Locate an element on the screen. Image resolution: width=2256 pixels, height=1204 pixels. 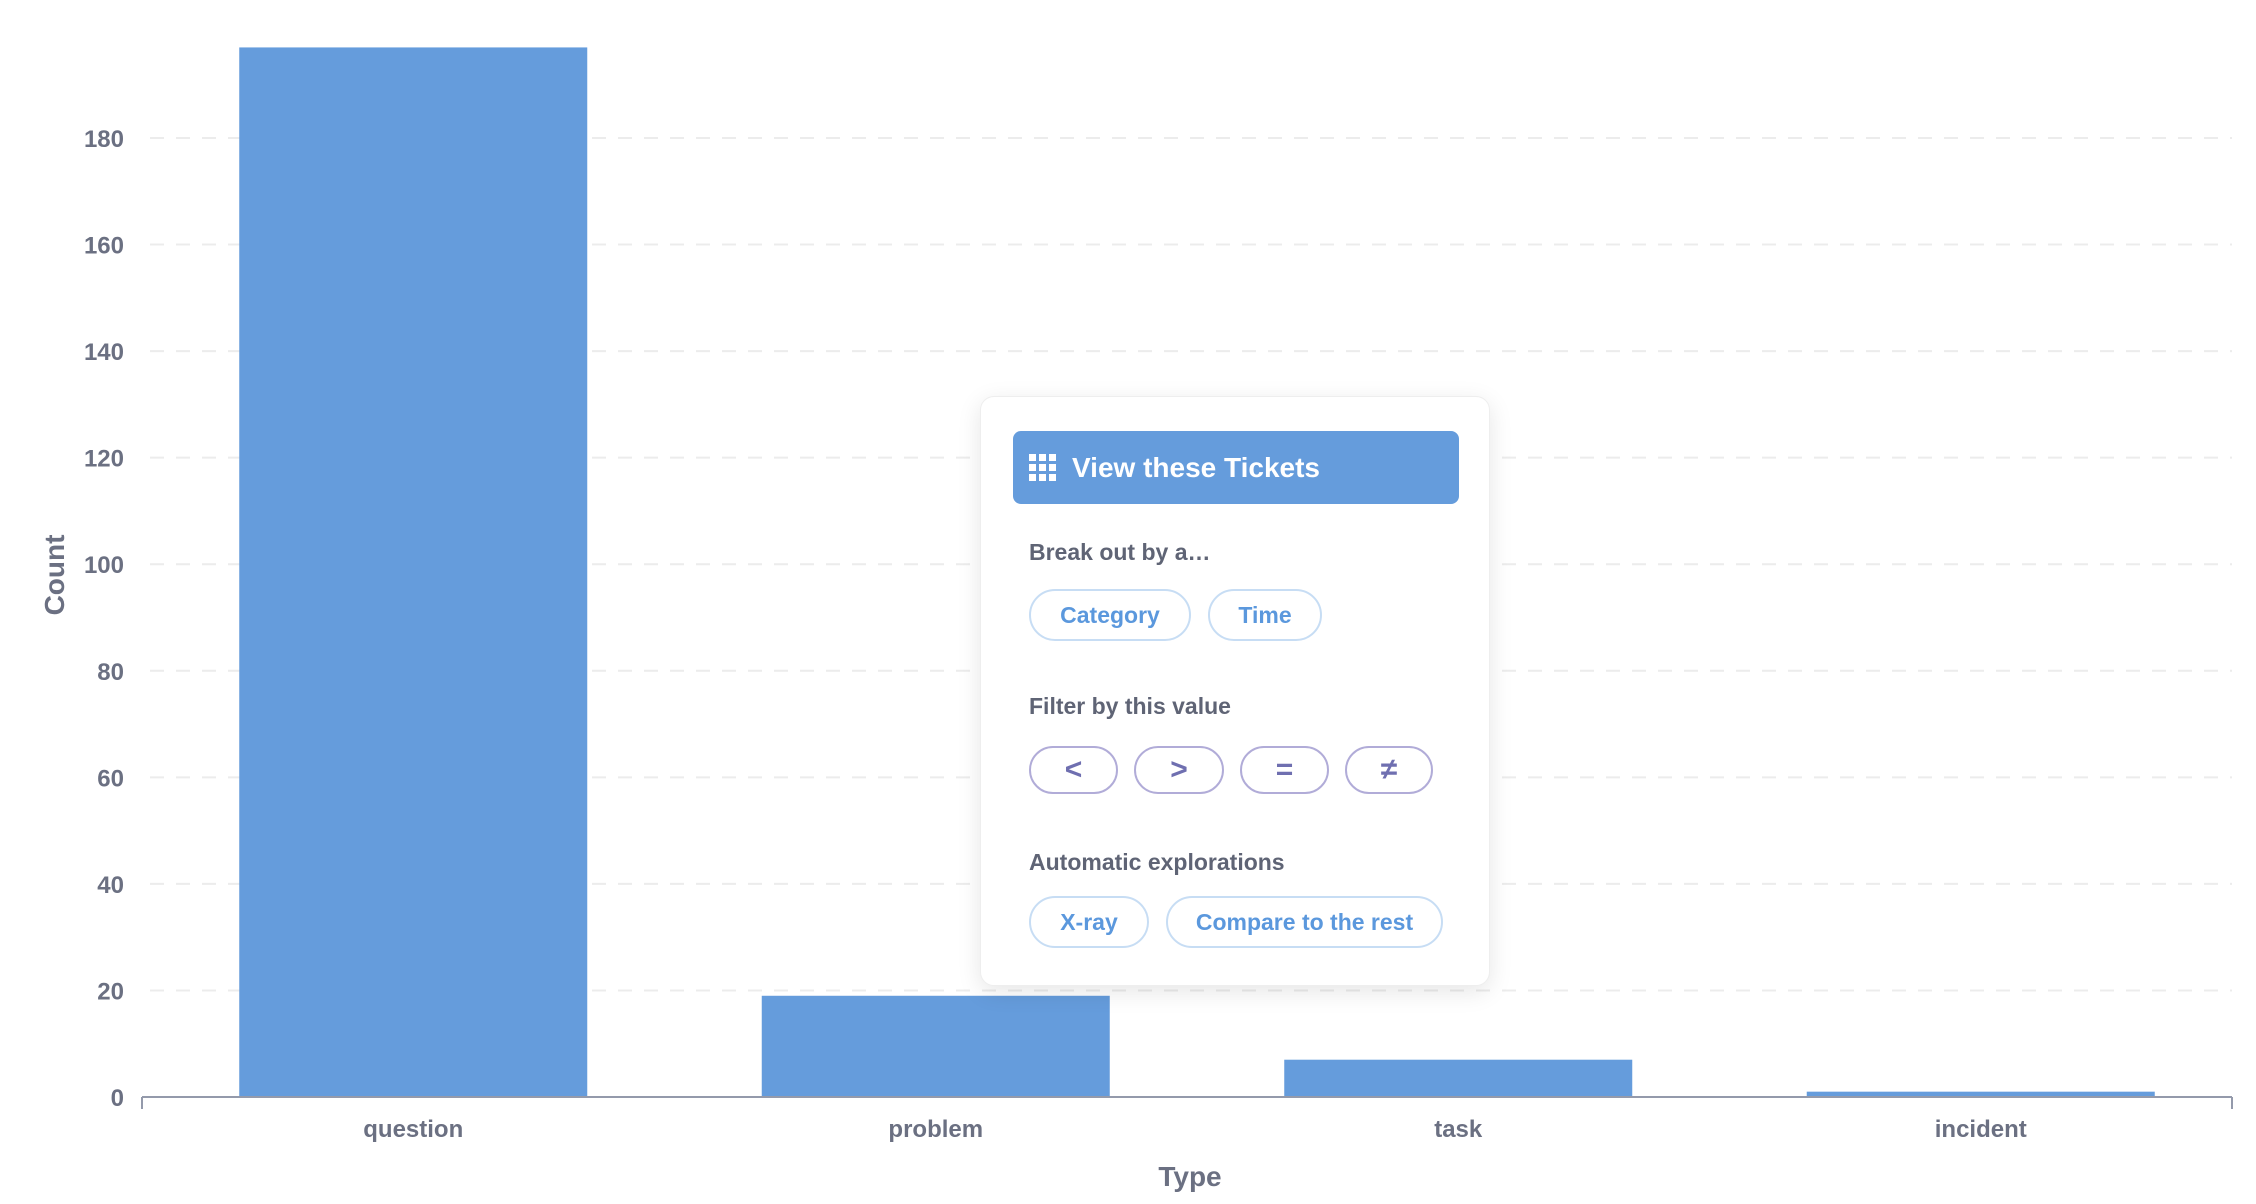
grid-icon is located at coordinates (1042, 467).